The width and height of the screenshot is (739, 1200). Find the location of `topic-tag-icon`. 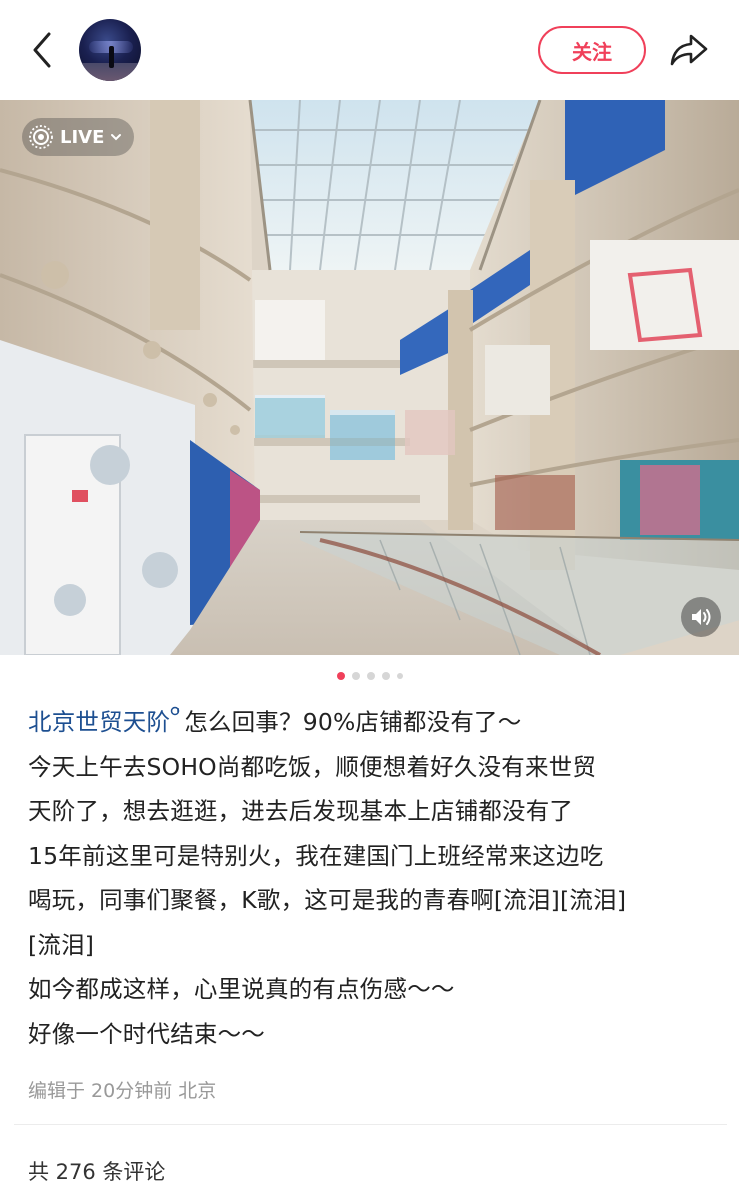

topic-tag-icon is located at coordinates (175, 711).